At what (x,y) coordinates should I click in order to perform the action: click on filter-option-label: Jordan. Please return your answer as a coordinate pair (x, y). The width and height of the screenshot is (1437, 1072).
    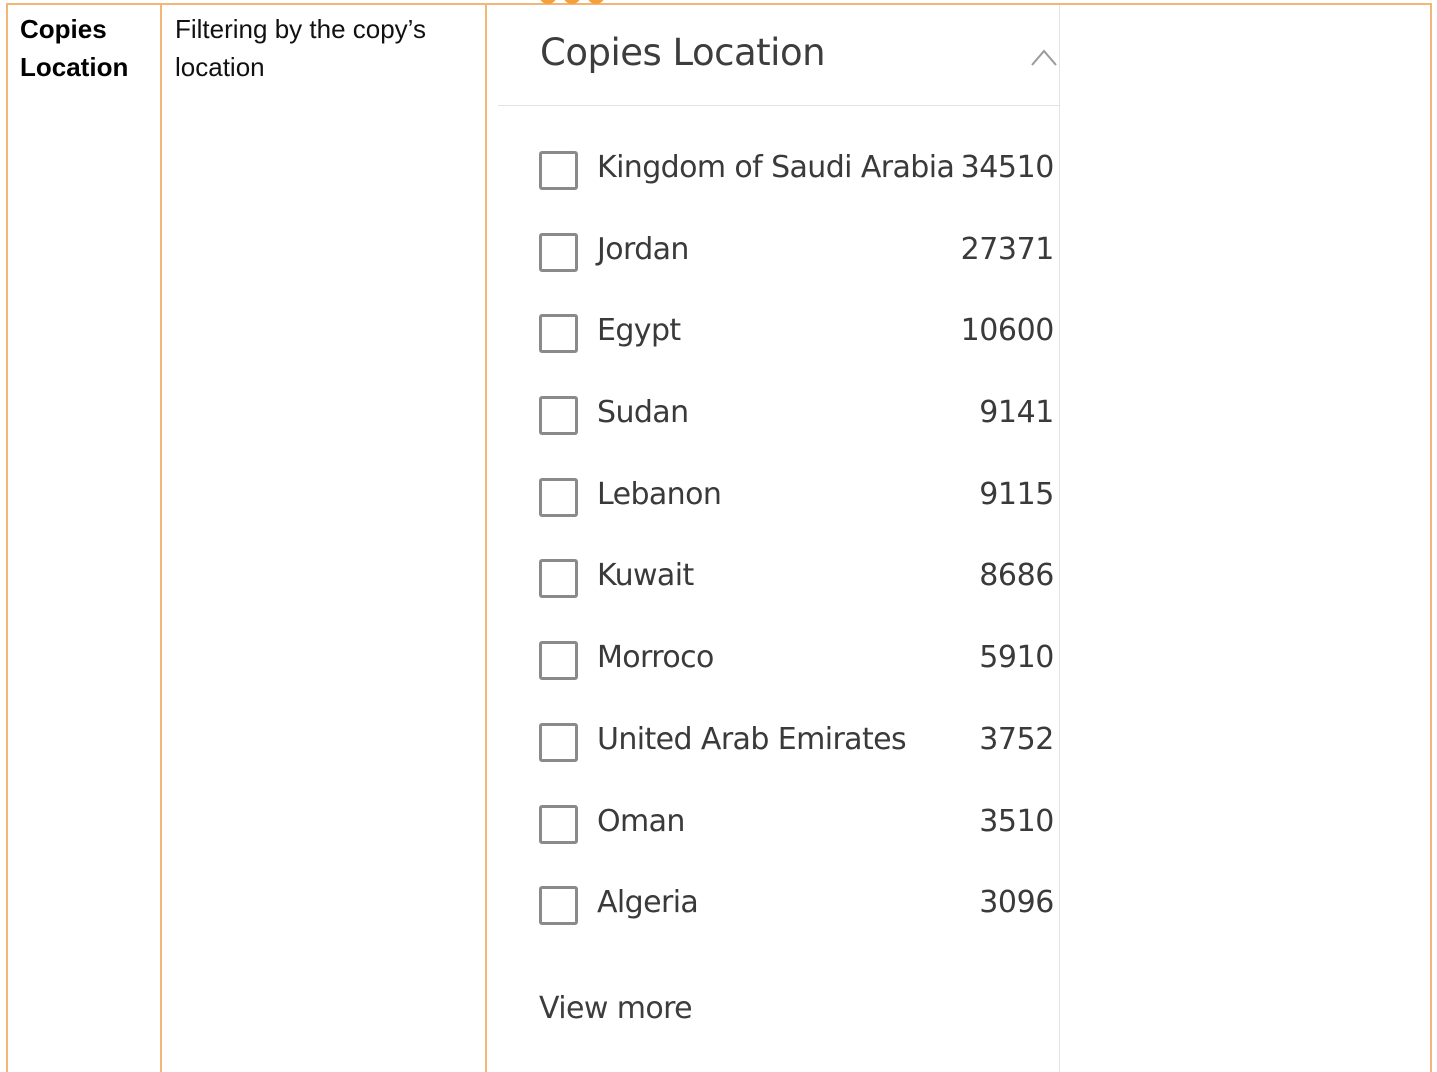
    Looking at the image, I should click on (643, 249).